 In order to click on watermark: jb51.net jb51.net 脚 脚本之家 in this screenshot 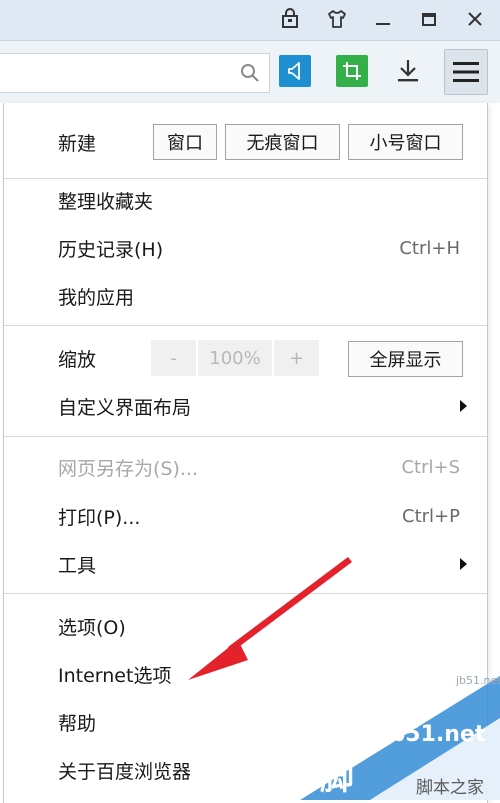, I will do `click(400, 738)`.